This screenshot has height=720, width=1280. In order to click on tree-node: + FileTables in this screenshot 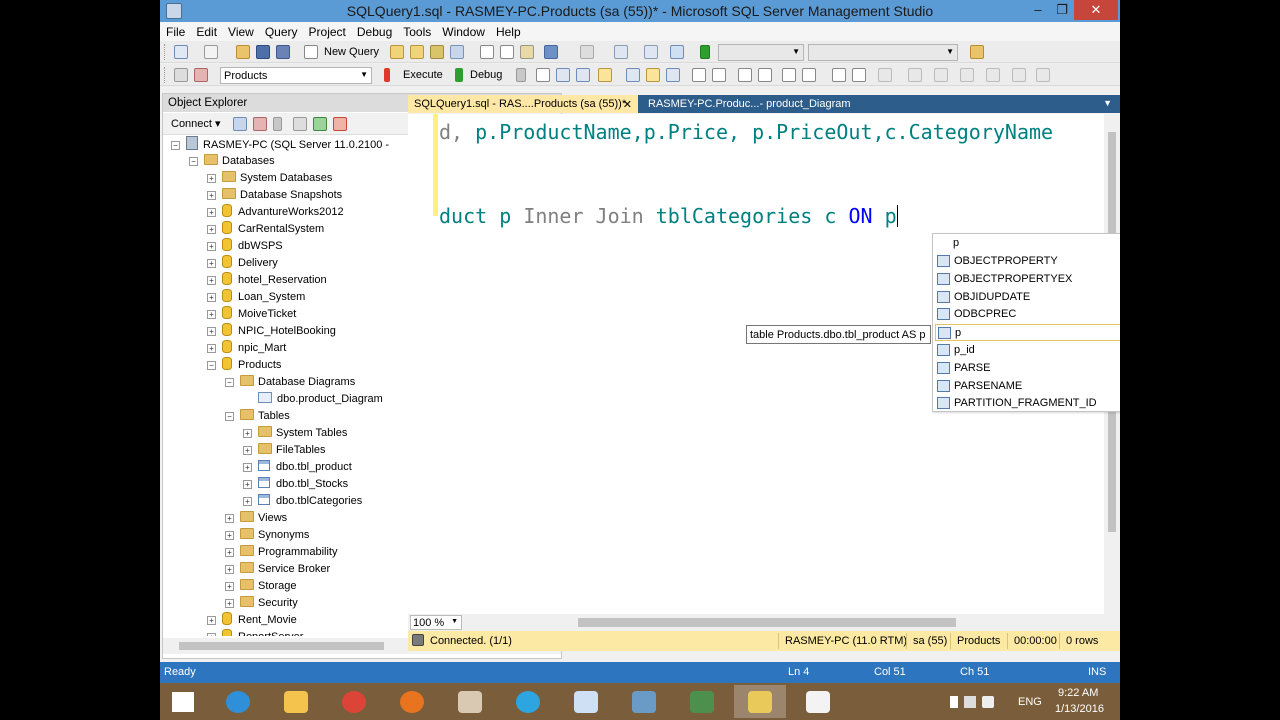, I will do `click(284, 450)`.